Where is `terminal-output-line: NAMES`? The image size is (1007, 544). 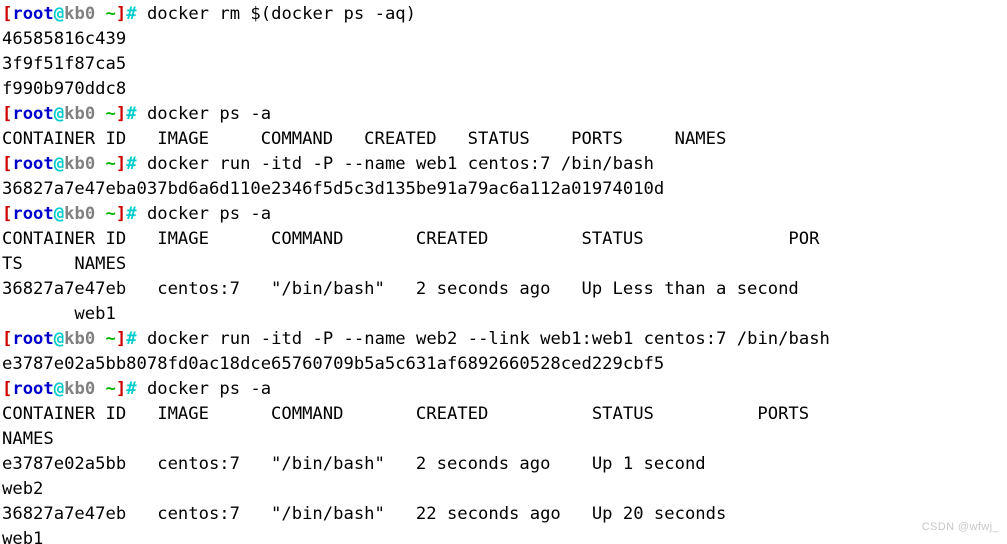
terminal-output-line: NAMES is located at coordinates (416, 439).